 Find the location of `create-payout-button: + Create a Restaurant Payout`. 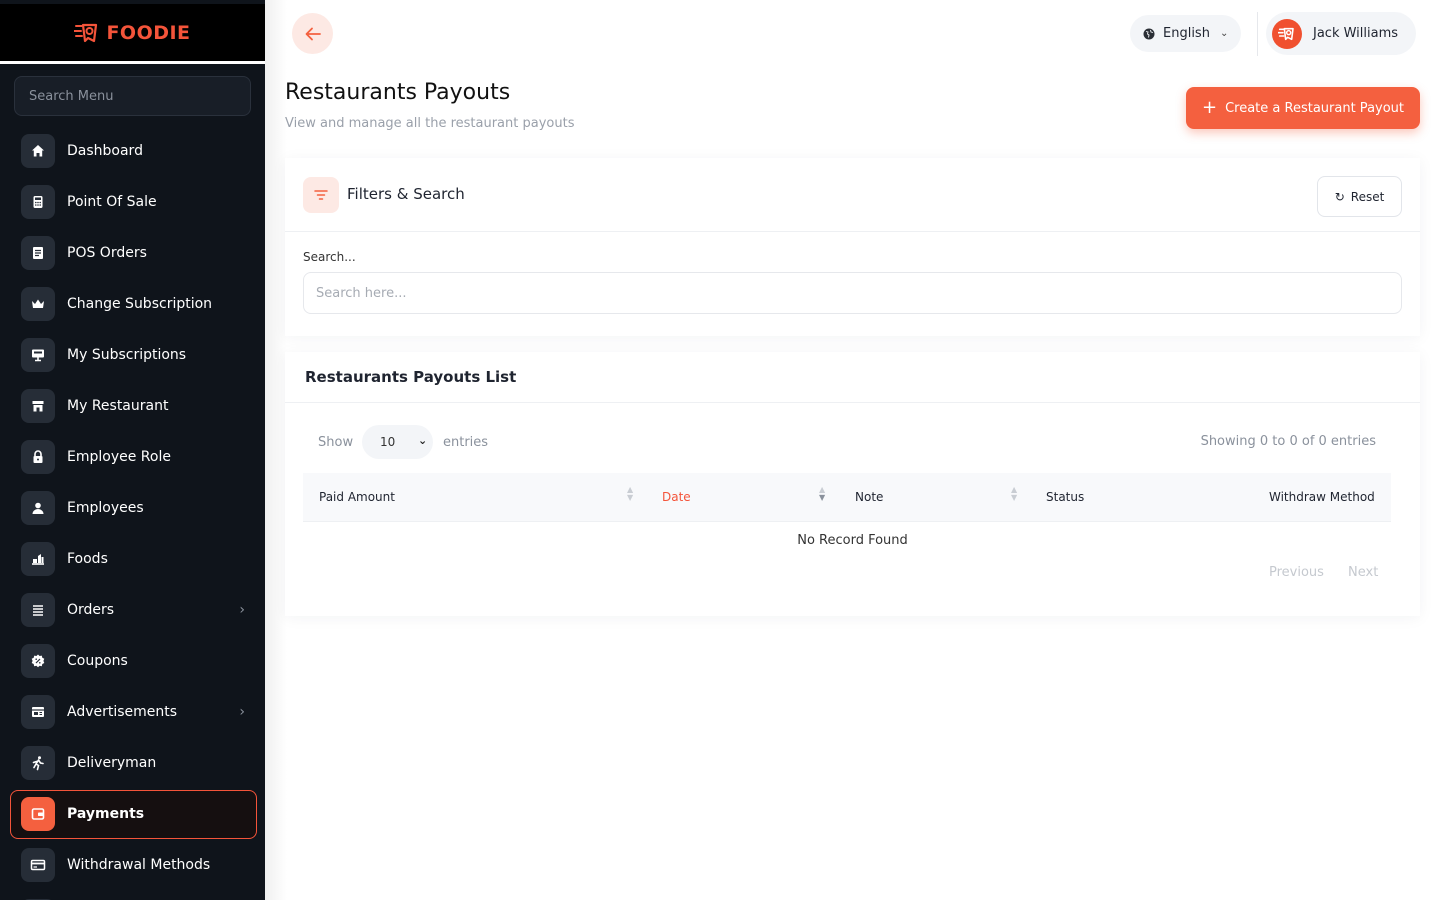

create-payout-button: + Create a Restaurant Payout is located at coordinates (1303, 108).